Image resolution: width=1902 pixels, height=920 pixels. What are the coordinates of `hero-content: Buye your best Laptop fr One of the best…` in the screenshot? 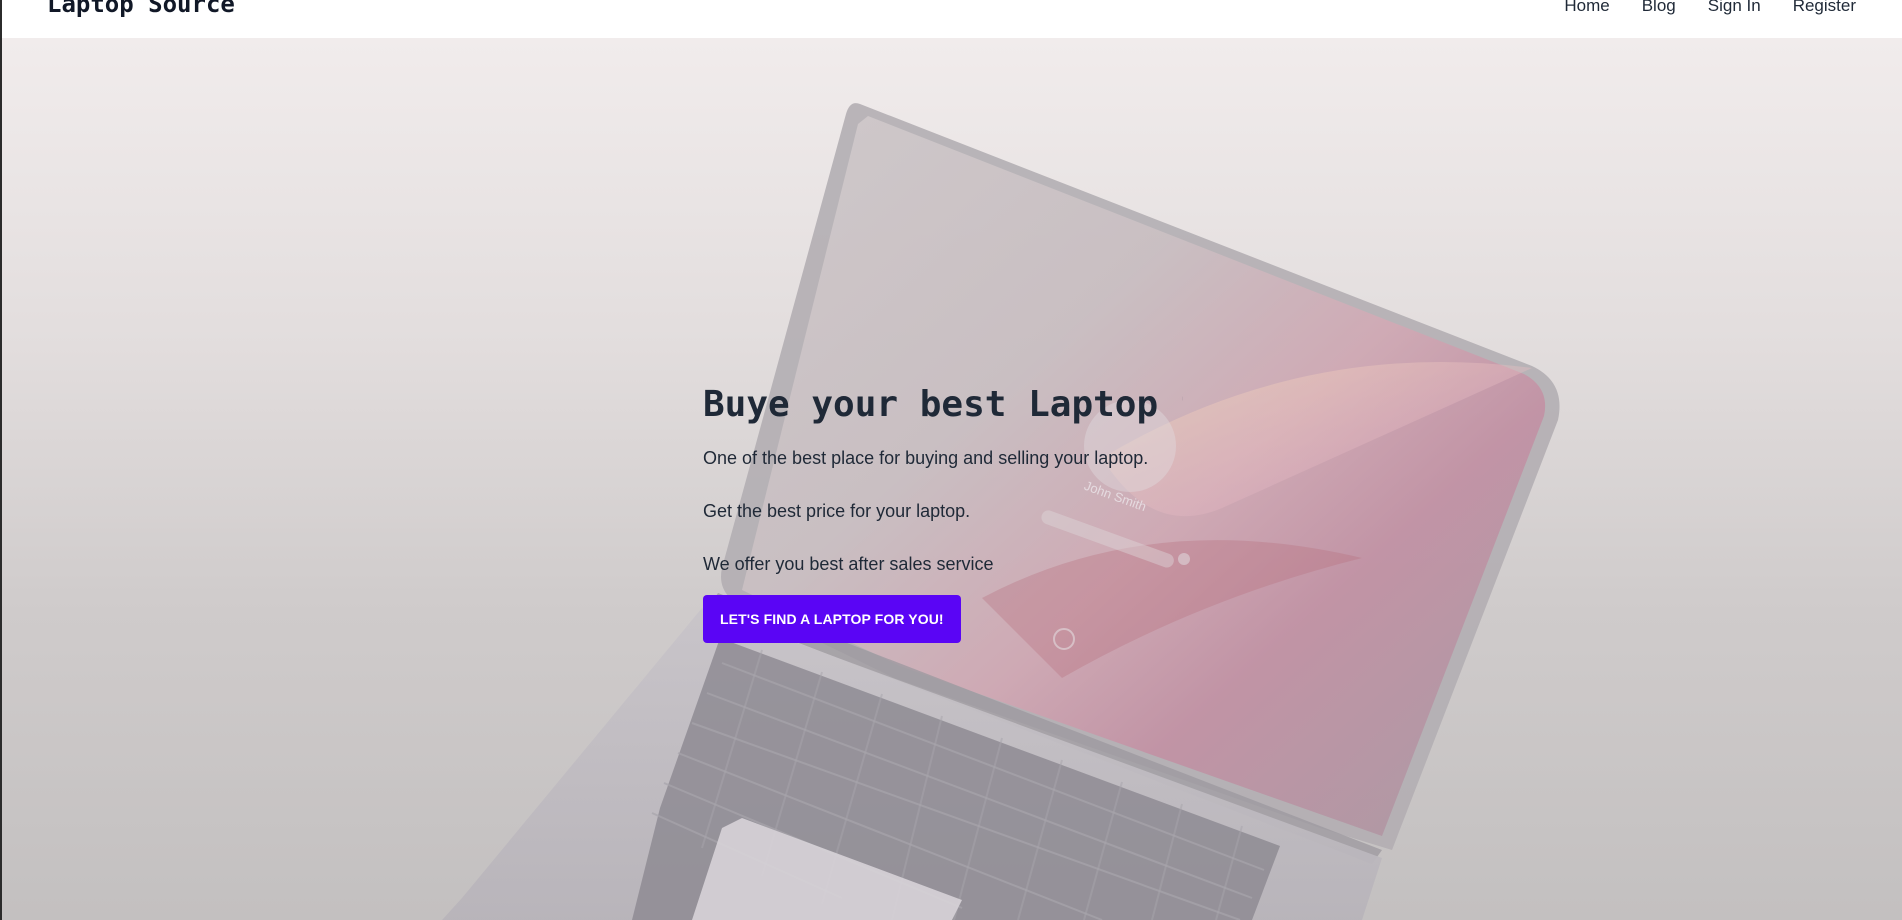 It's located at (1023, 513).